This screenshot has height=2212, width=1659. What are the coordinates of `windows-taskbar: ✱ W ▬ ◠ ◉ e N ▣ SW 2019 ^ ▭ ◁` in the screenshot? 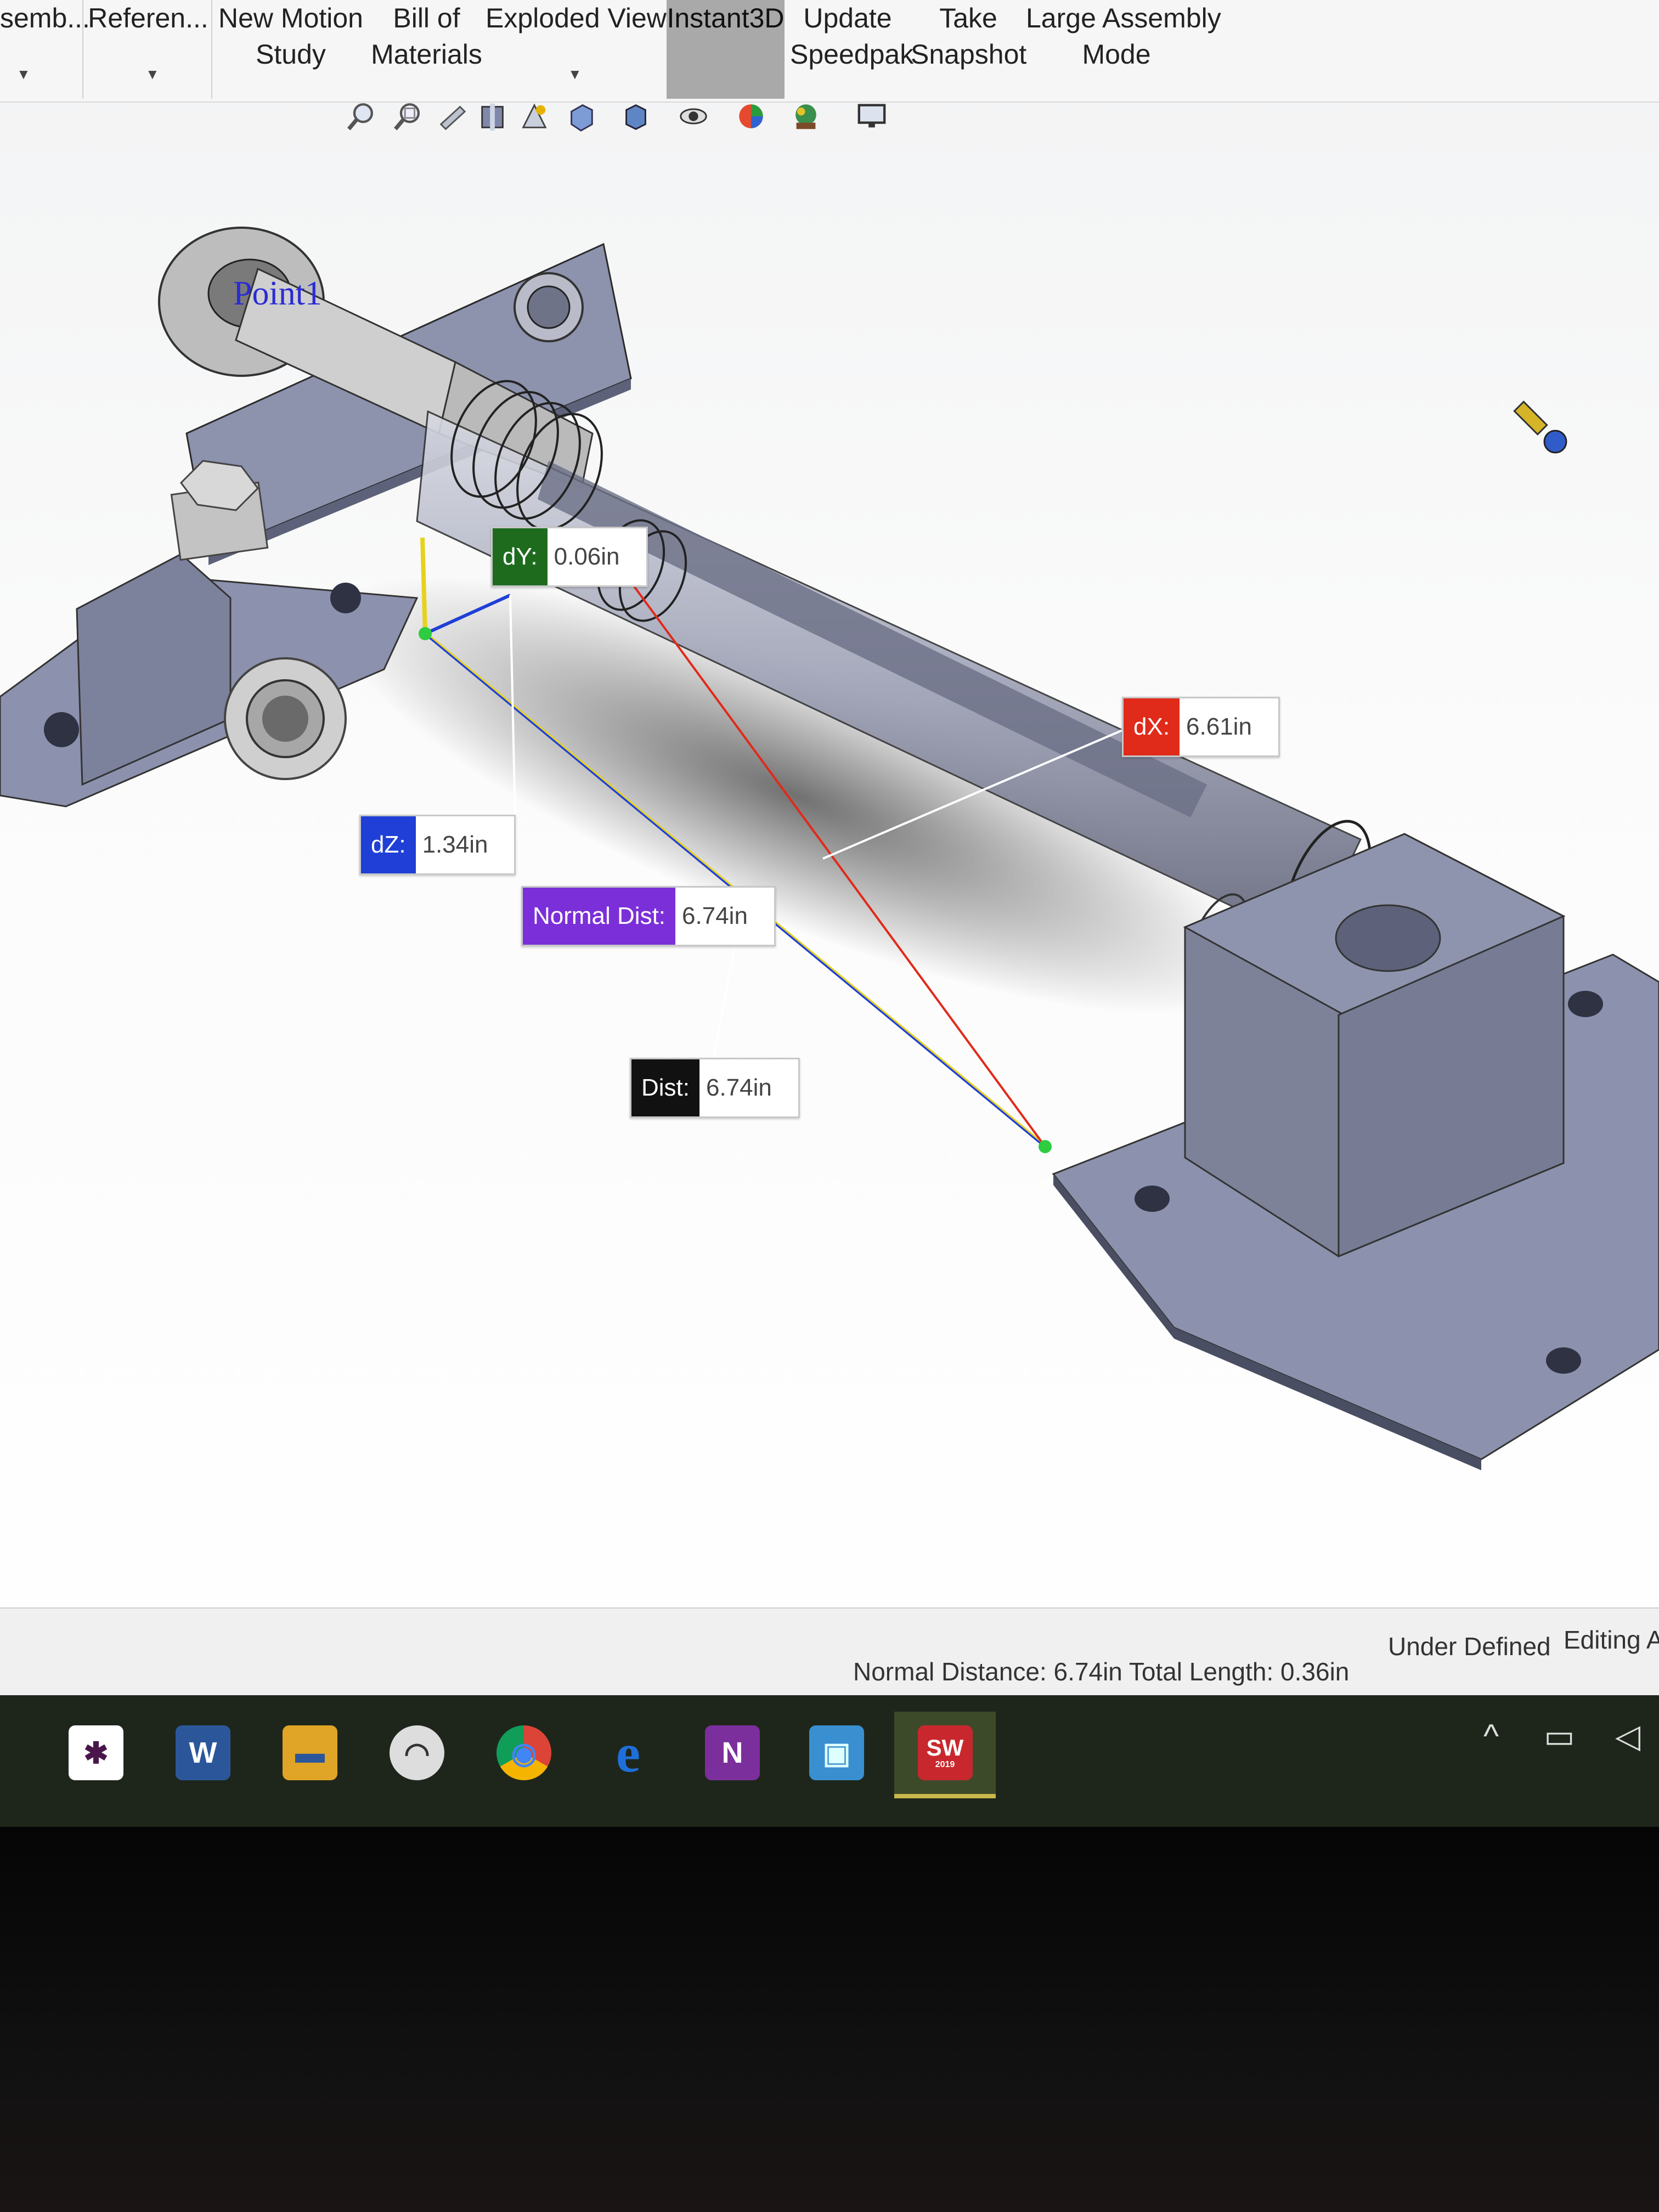 It's located at (830, 1761).